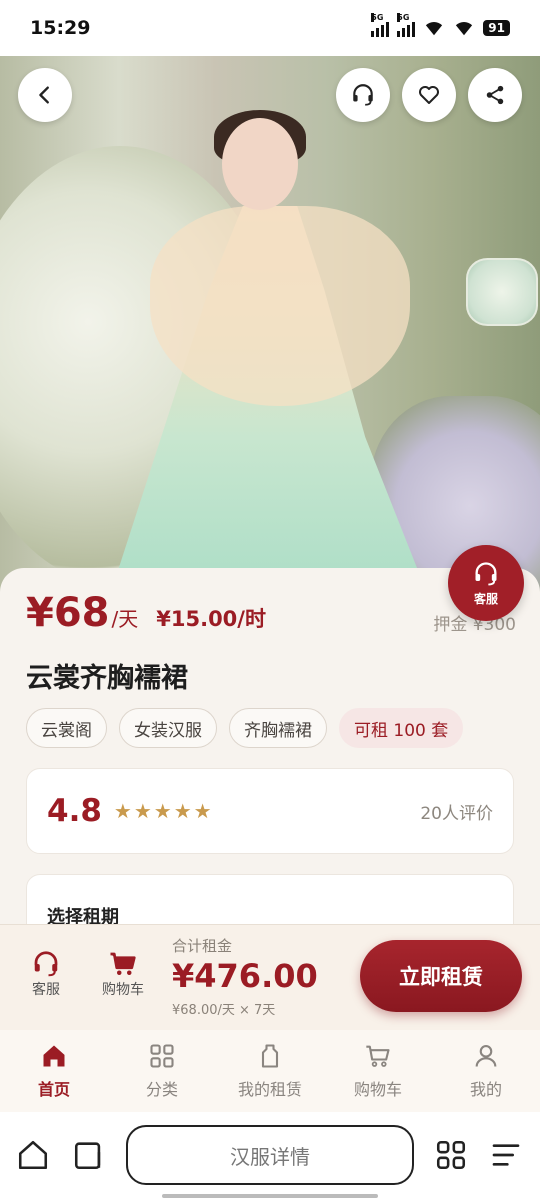 Image resolution: width=540 pixels, height=1200 pixels. I want to click on total-label: 合计租金, so click(202, 946).